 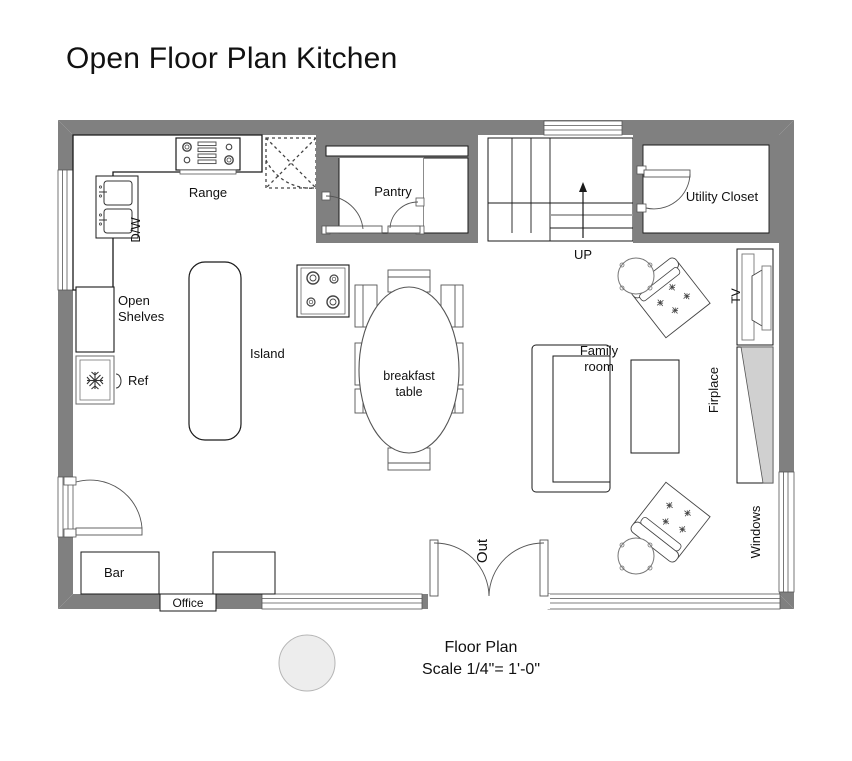 I want to click on side-table-lower-fixture, so click(x=636, y=556).